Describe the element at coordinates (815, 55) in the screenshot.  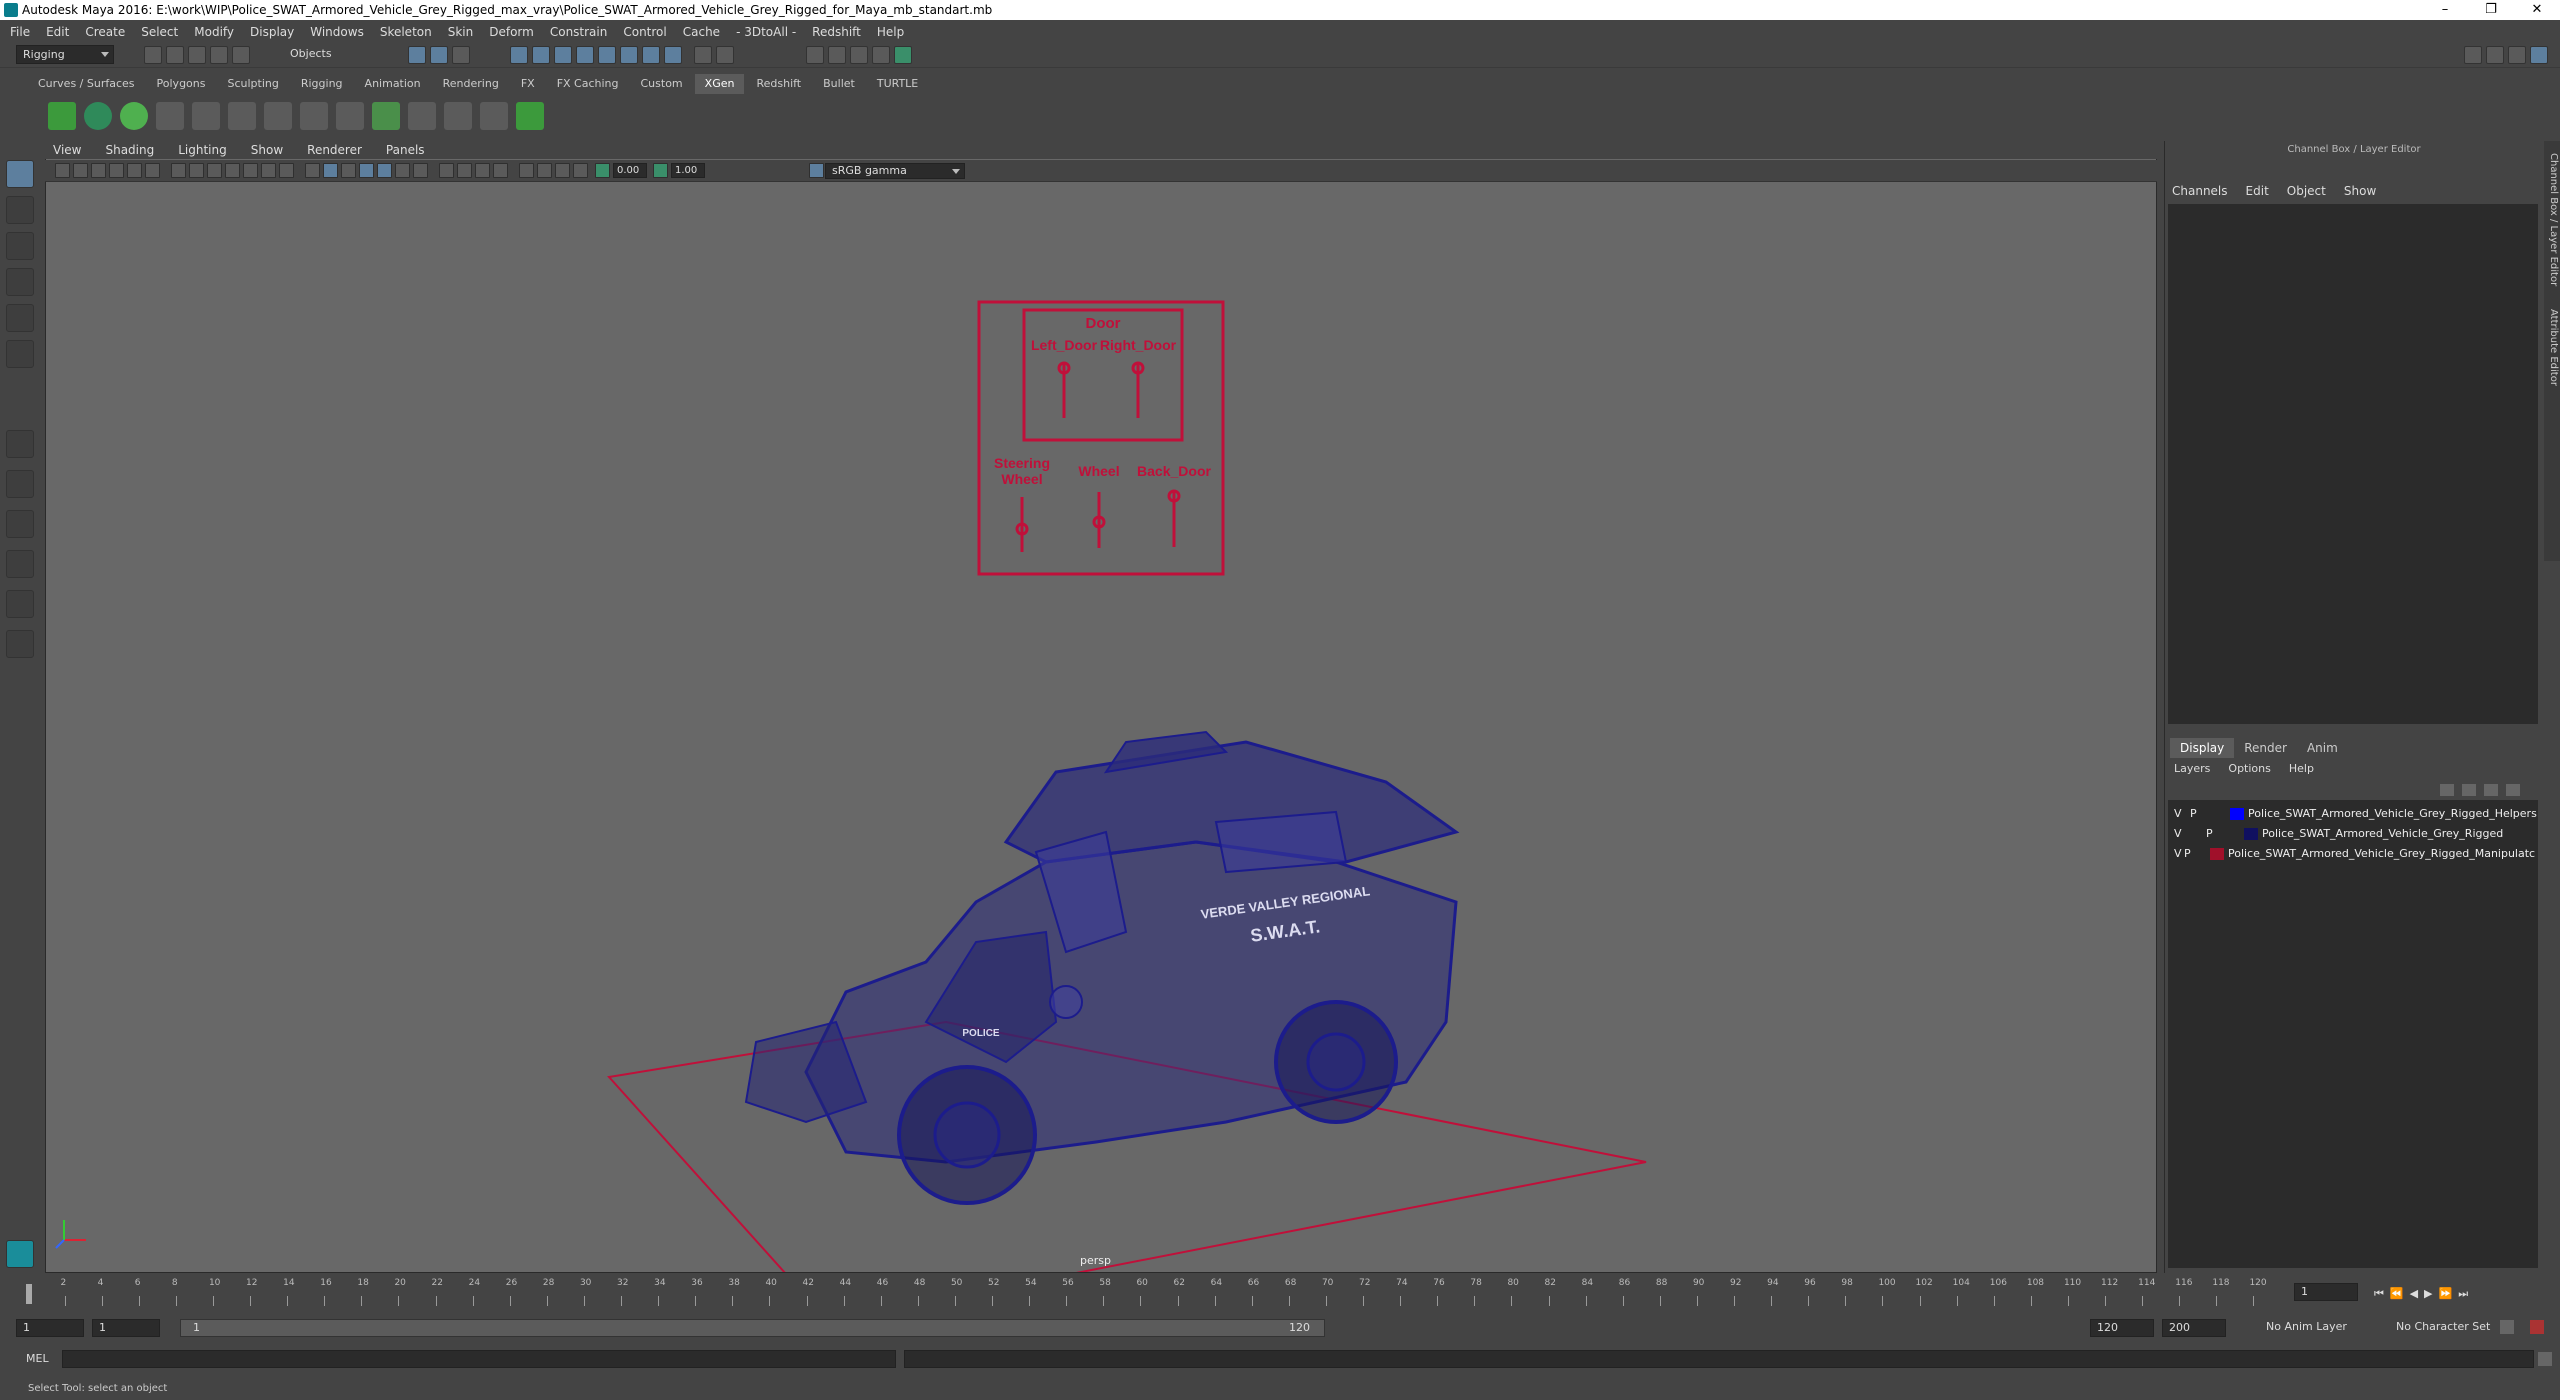
I see `render-view-icon` at that location.